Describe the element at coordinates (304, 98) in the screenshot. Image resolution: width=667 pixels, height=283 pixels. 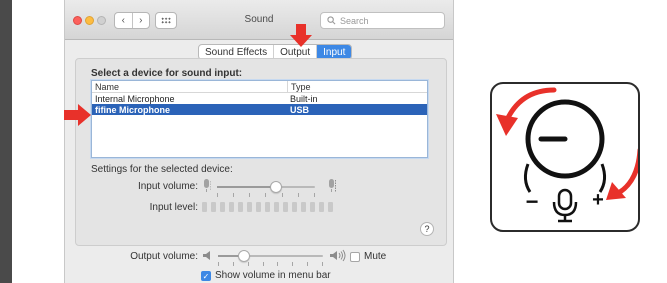
I see `device-type: Built-in` at that location.